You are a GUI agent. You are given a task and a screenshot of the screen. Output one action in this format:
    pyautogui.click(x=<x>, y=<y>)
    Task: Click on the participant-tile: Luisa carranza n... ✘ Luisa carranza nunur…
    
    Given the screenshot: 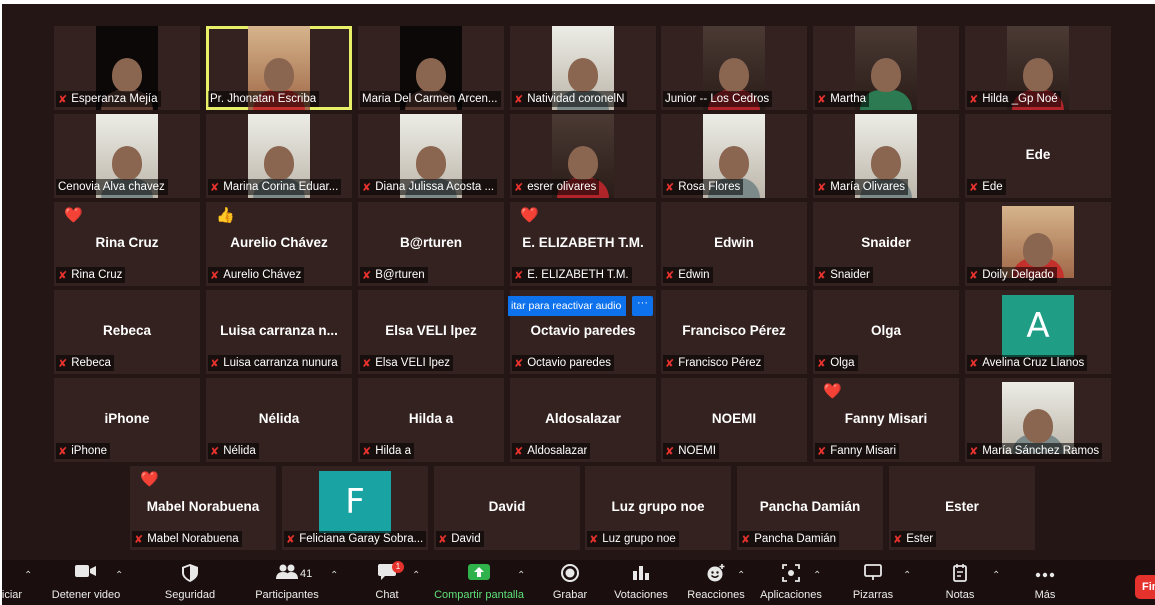 What is the action you would take?
    pyautogui.click(x=279, y=332)
    